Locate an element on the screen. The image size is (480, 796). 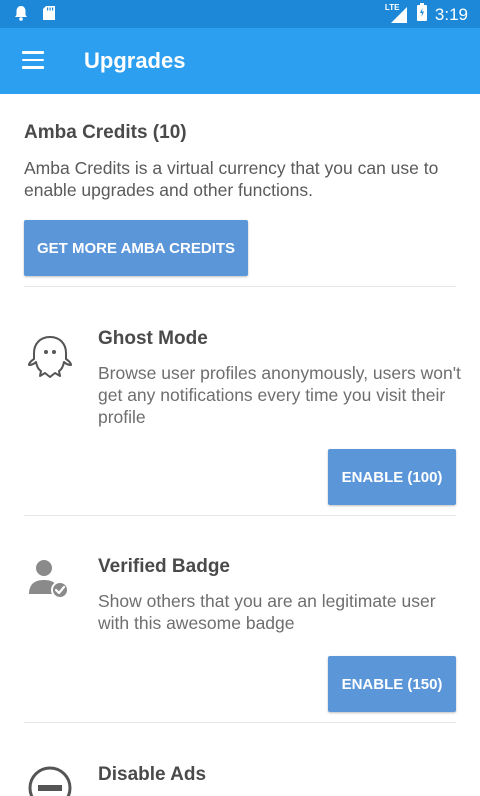
upgrade-title: Ghost Mode is located at coordinates (153, 338).